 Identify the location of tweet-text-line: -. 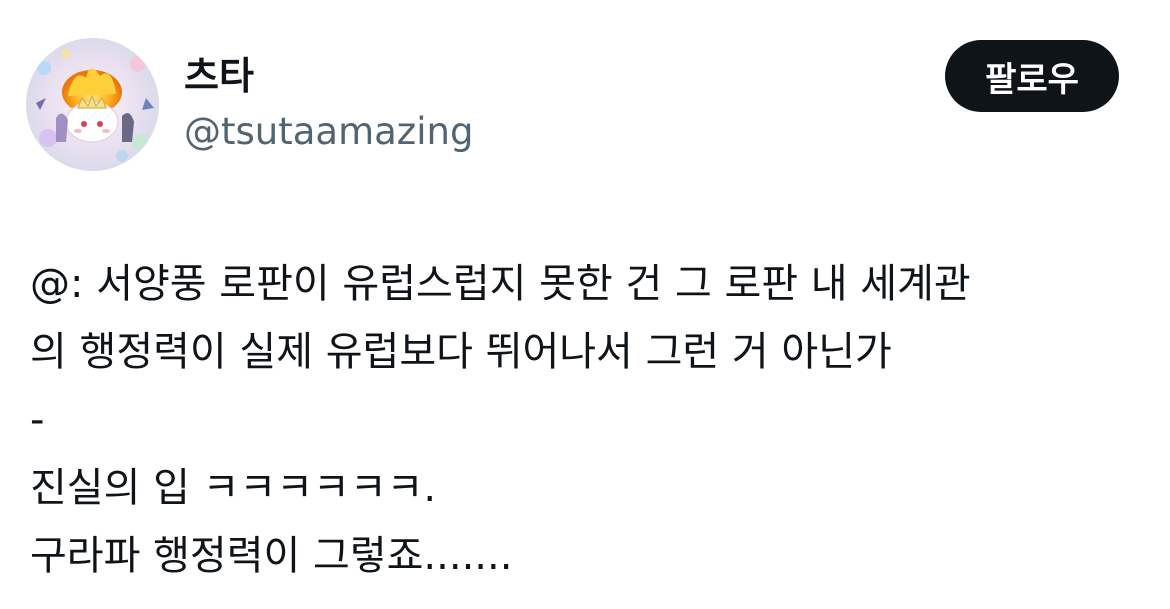
(37, 420).